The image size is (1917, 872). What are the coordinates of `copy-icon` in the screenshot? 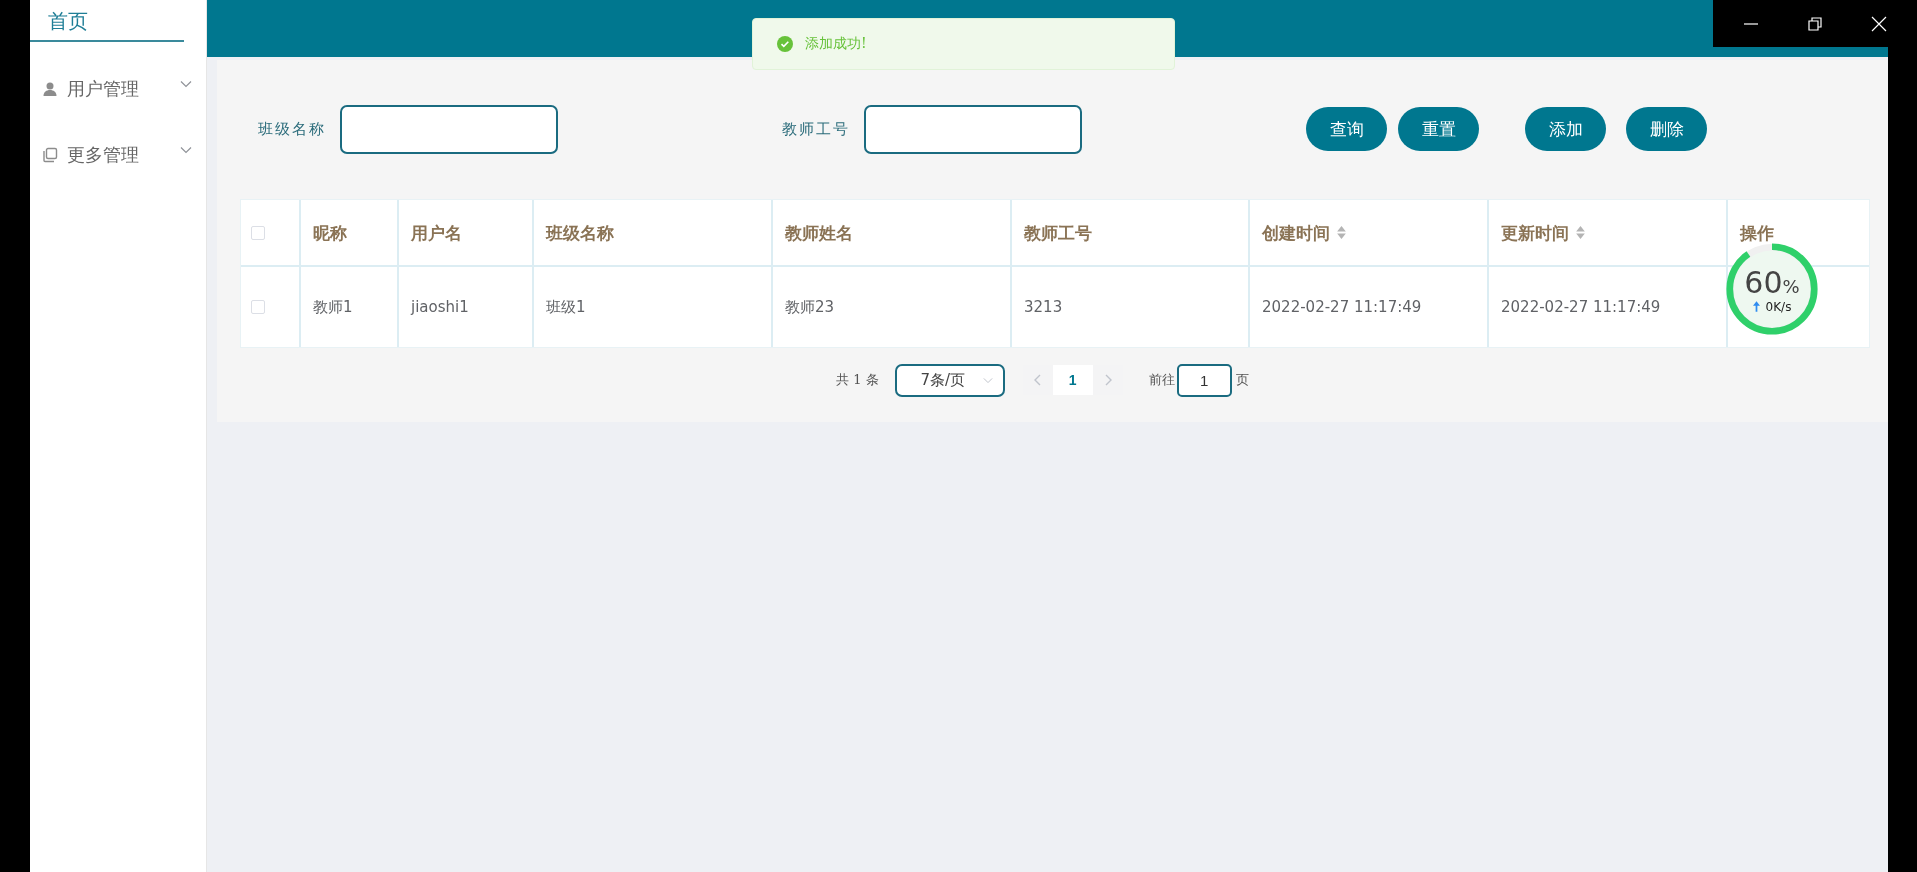 It's located at (50, 155).